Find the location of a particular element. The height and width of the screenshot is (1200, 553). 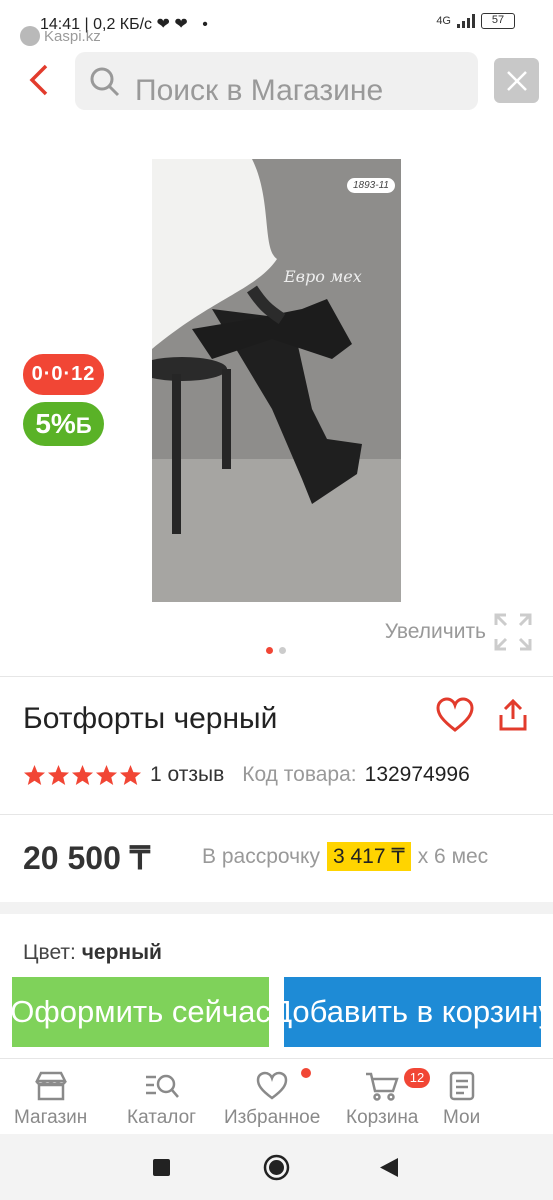

installment-badge: 0·0·12 is located at coordinates (63, 374).